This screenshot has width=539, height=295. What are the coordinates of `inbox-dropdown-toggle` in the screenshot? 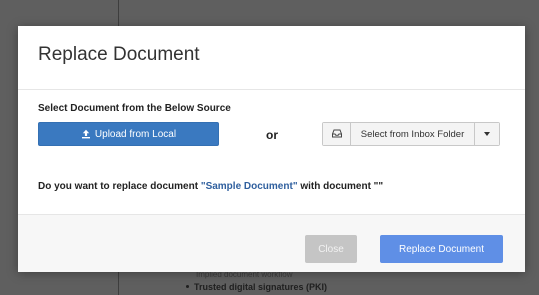 It's located at (486, 134).